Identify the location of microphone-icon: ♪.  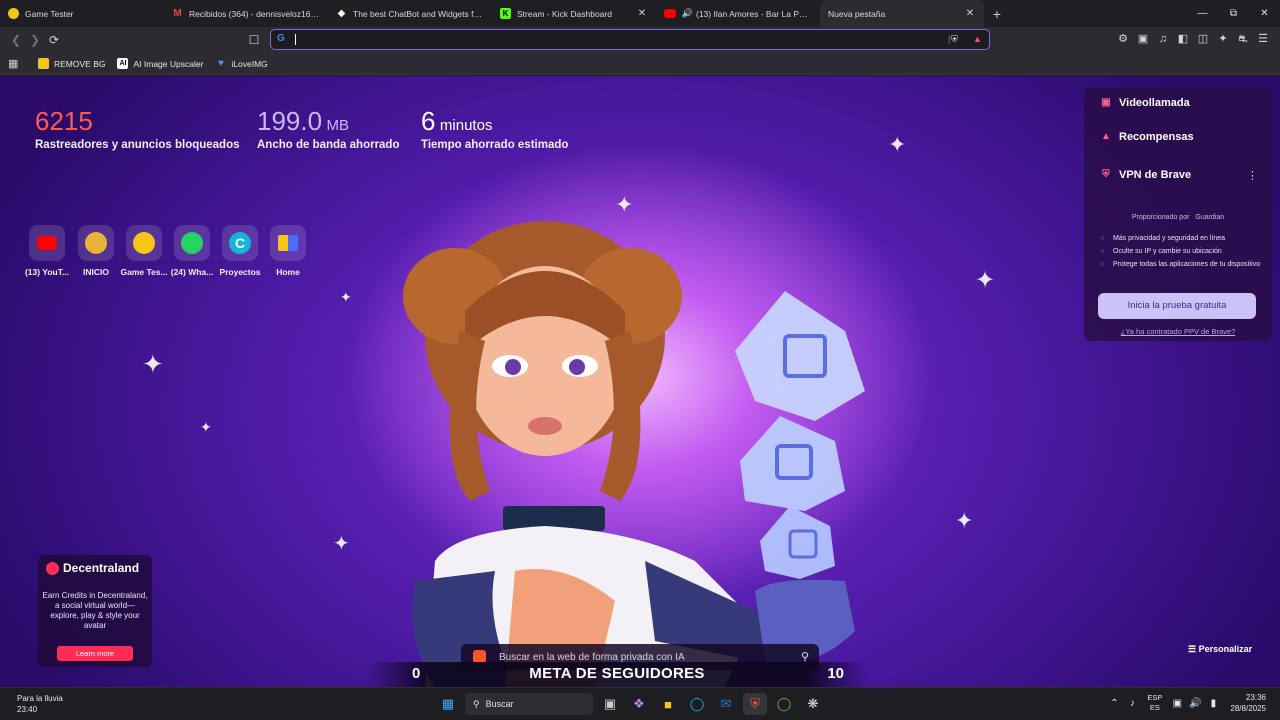
(1132, 703).